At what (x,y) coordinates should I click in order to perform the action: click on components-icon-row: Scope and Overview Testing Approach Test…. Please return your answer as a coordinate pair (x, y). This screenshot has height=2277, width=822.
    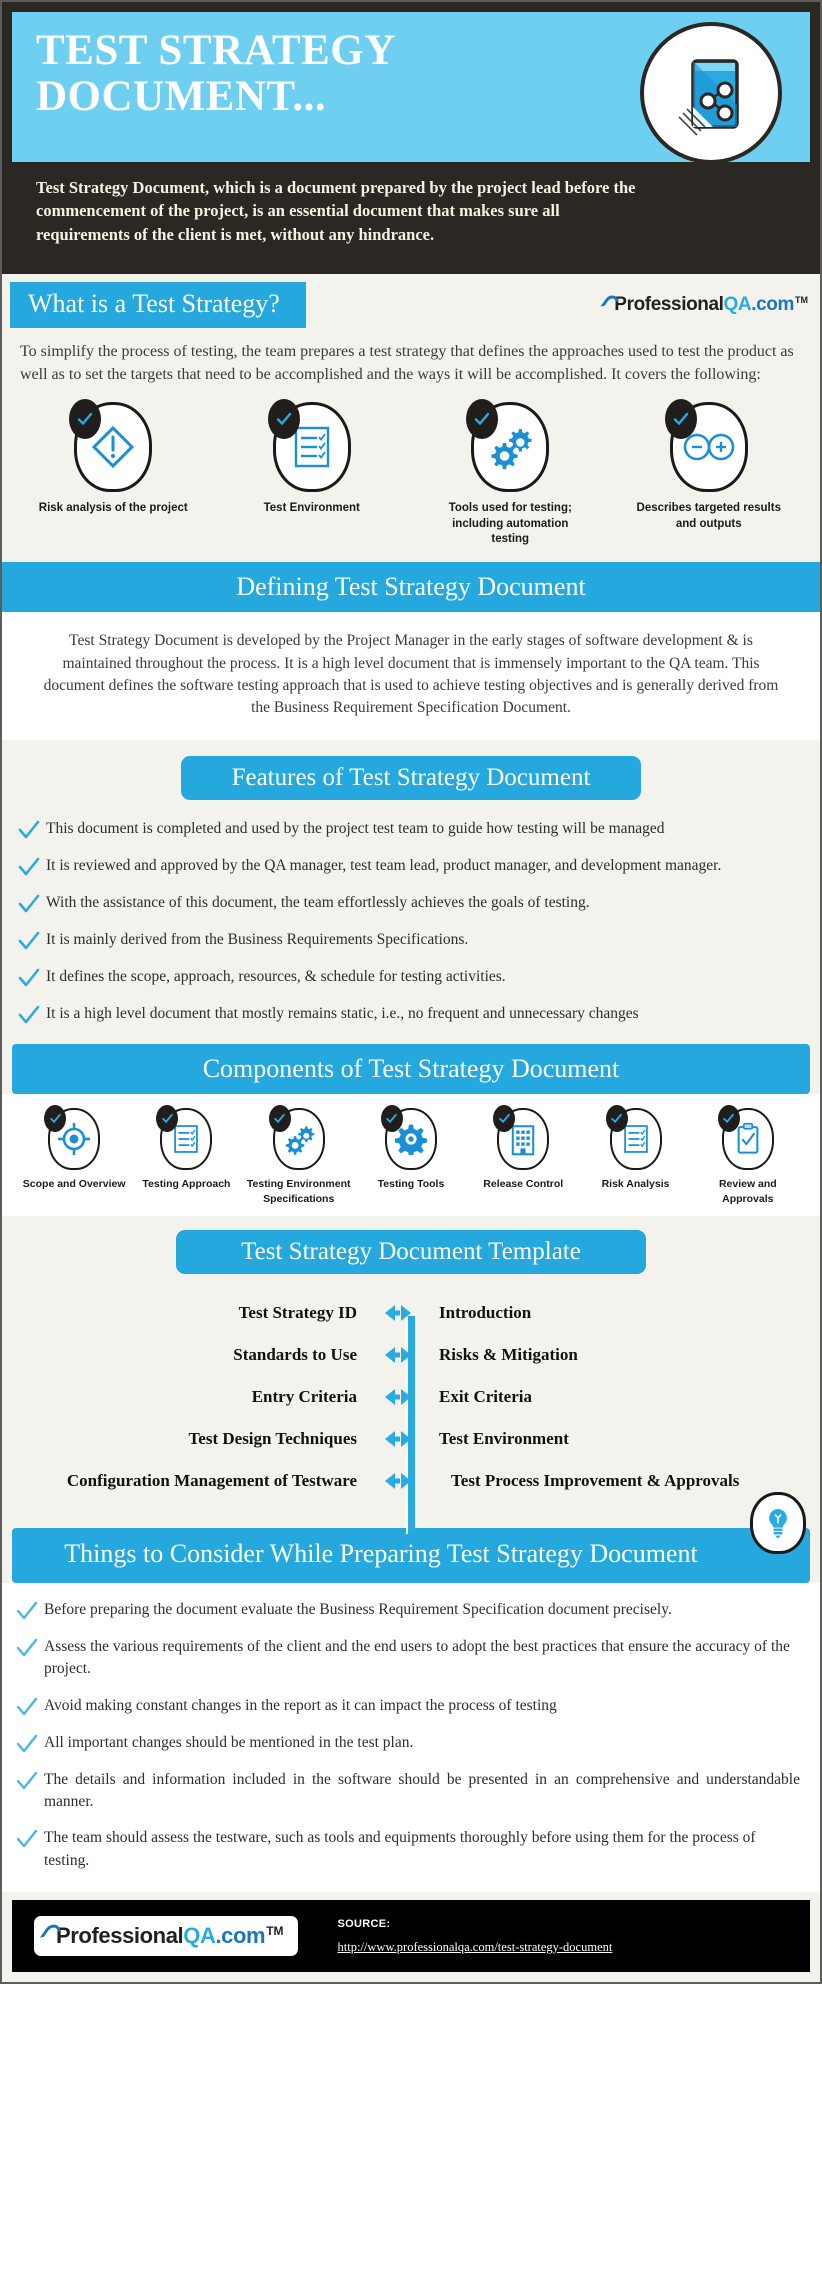
    Looking at the image, I should click on (411, 1155).